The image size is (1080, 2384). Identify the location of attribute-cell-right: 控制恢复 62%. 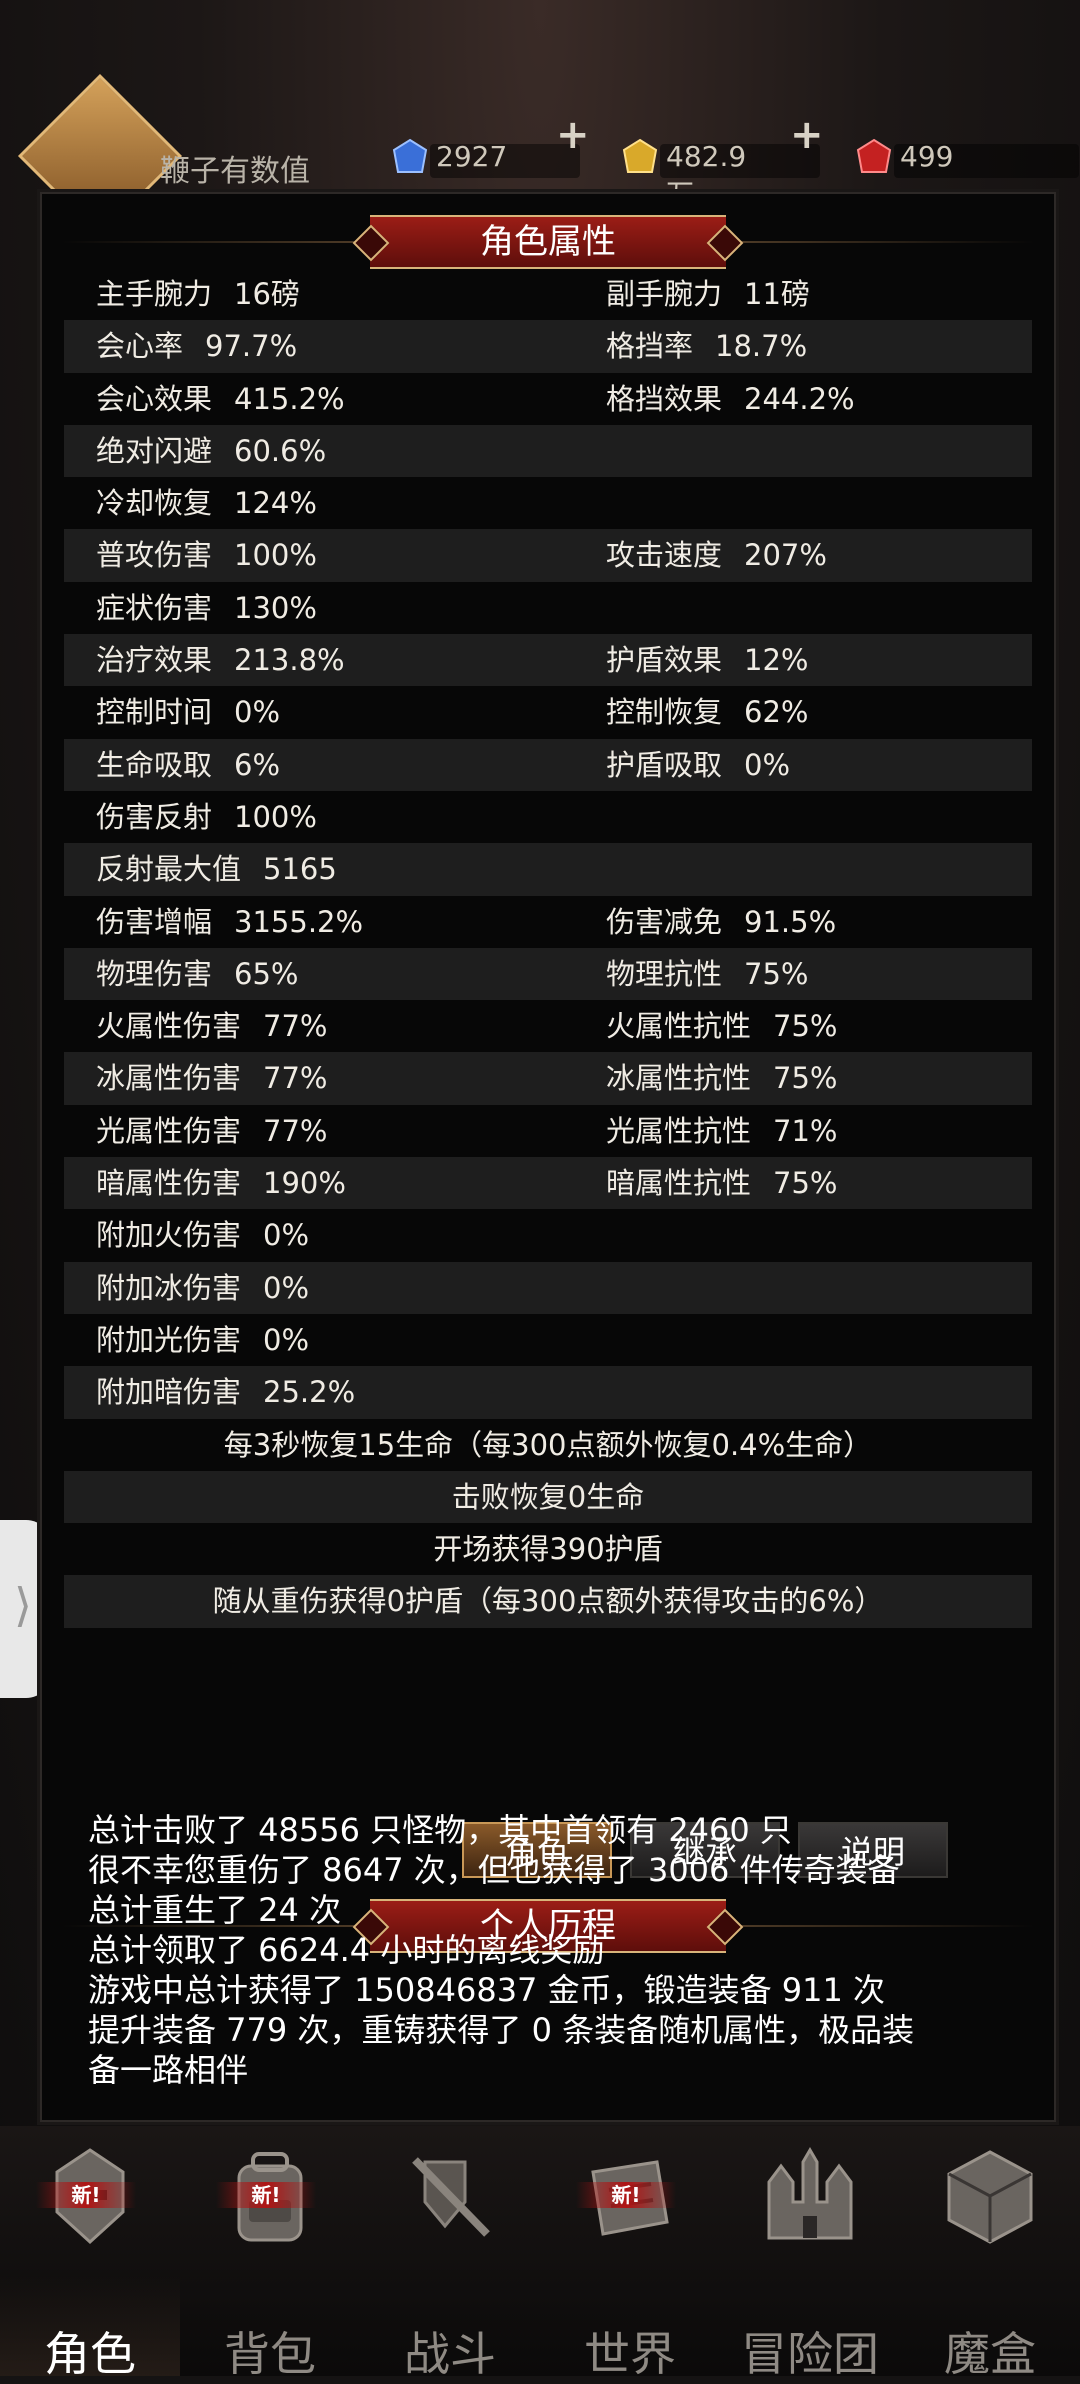
(707, 712).